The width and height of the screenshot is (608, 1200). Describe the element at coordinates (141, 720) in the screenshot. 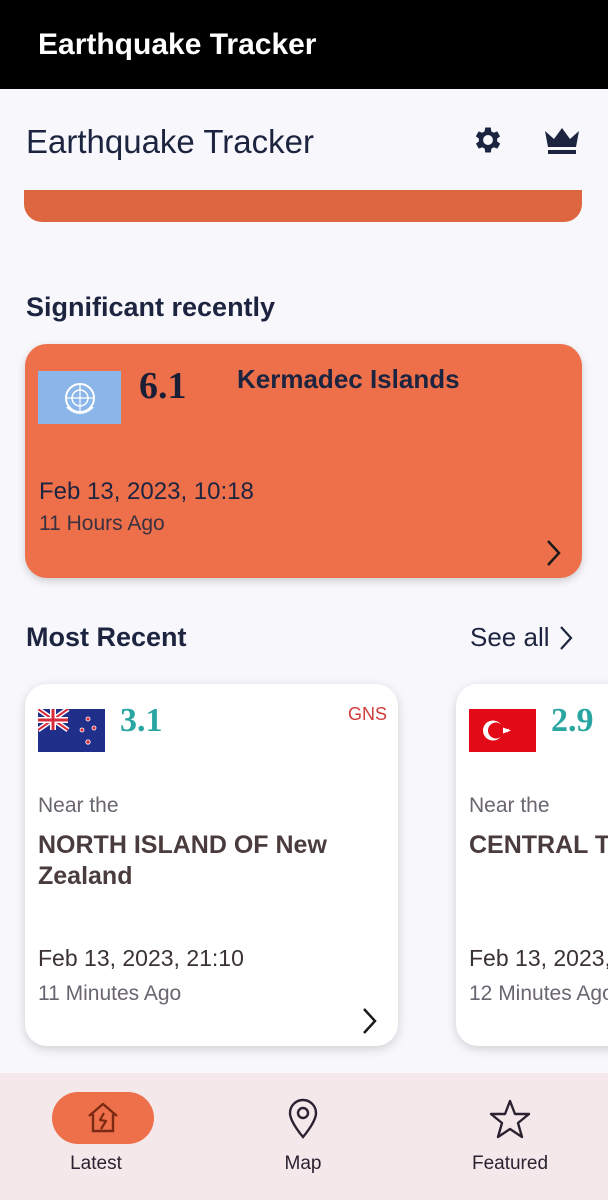

I see `quake-magnitude: 3.1` at that location.